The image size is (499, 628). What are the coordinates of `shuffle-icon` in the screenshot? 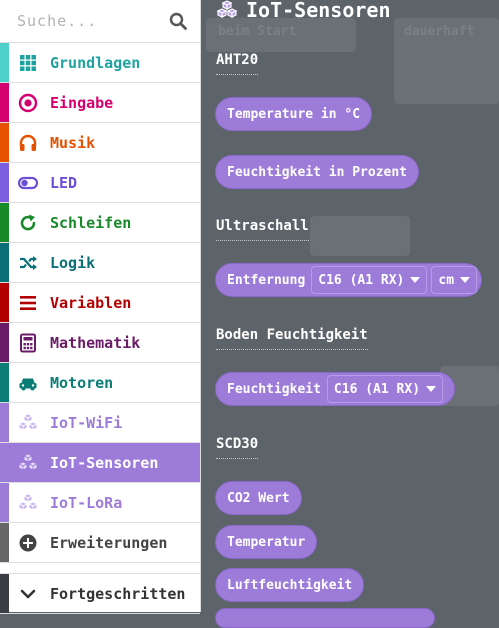 It's located at (28, 263).